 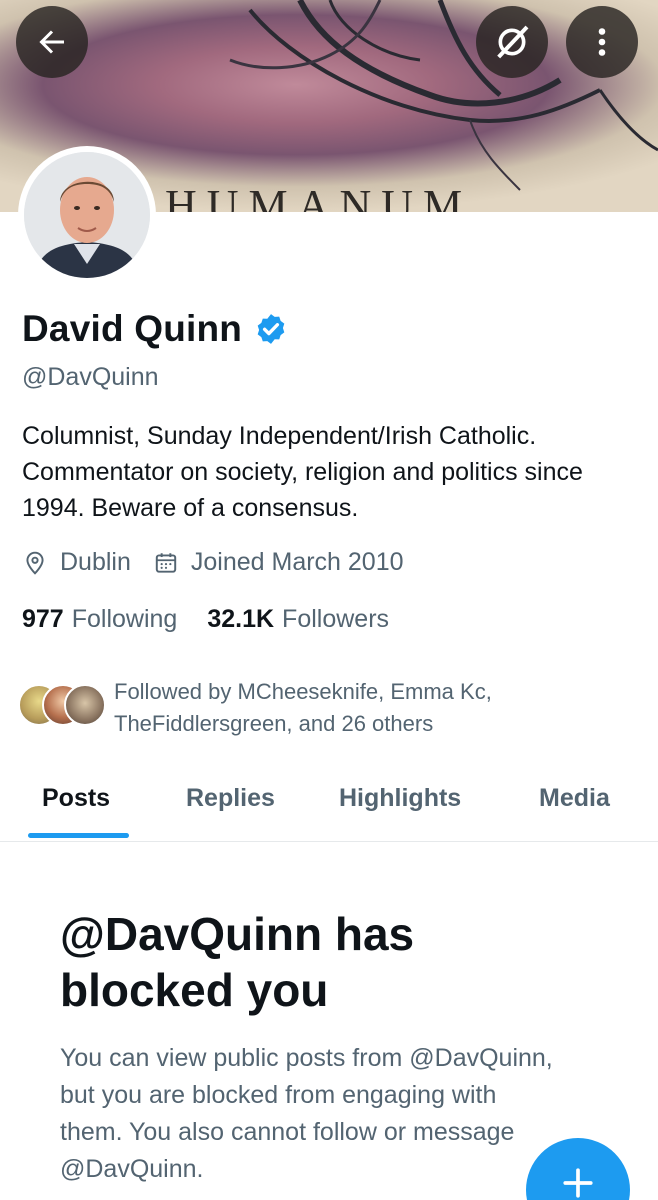 I want to click on following-label: Following, so click(x=124, y=619).